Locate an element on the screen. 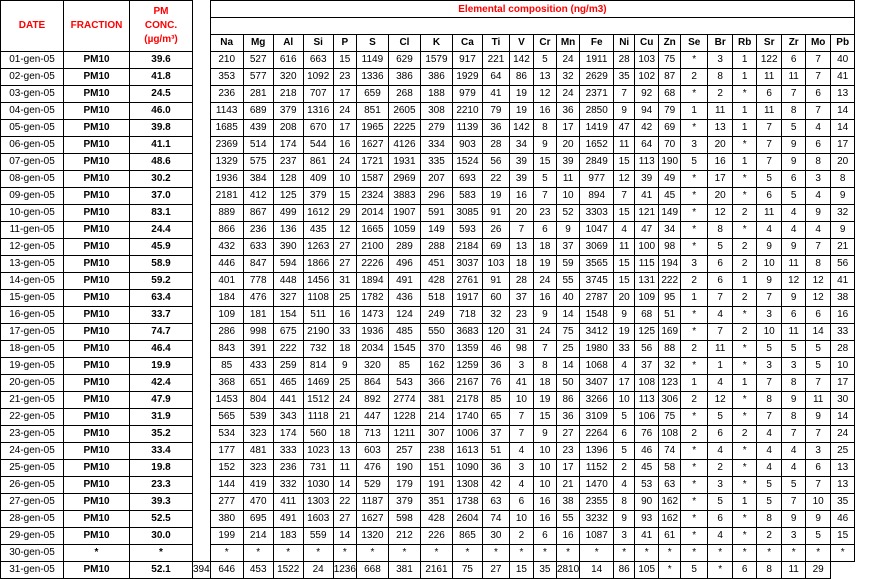  date-cell: 22-gen-05 is located at coordinates (32, 417).